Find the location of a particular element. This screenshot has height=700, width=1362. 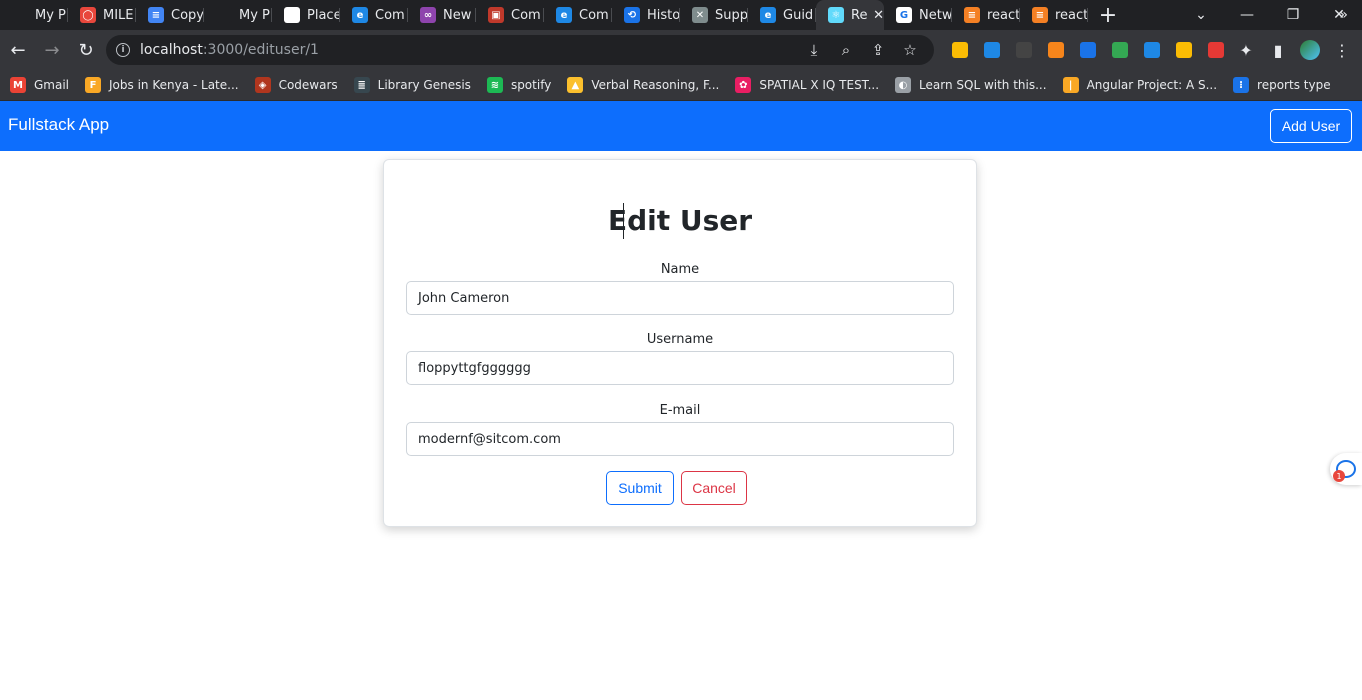

extensions-puzzle-icon: ✦ is located at coordinates (1246, 50).